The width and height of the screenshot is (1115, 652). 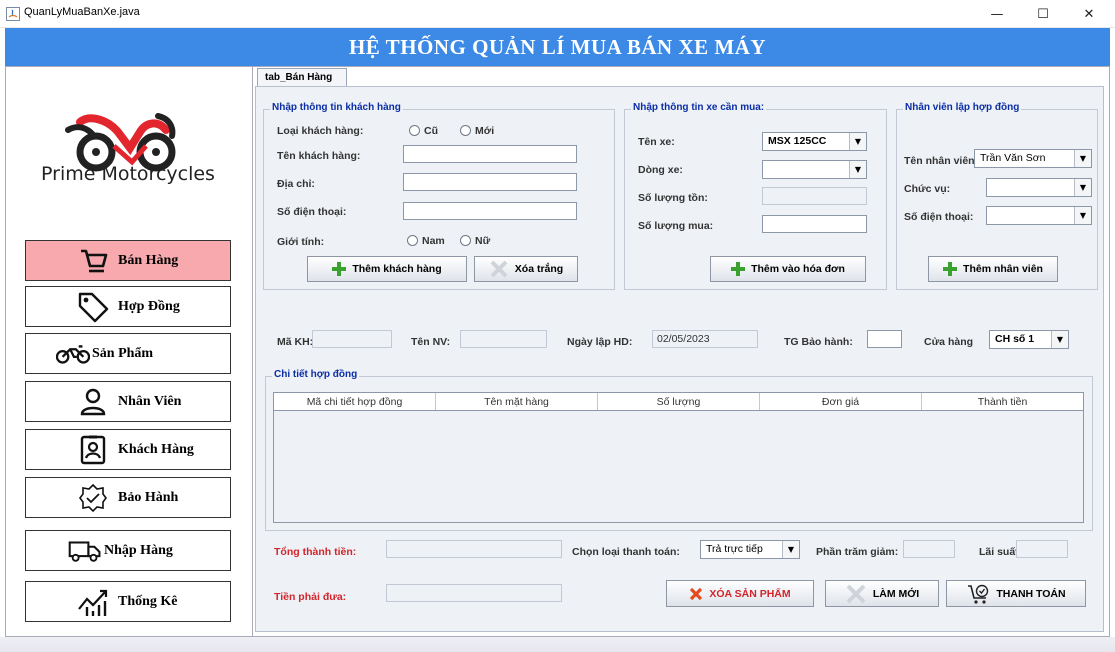 I want to click on column-header: Đơn giá, so click(x=841, y=401).